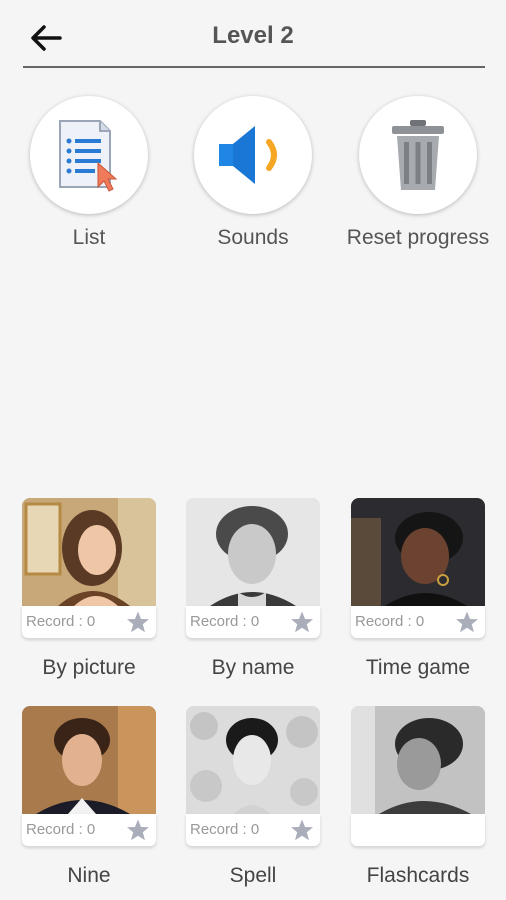 This screenshot has height=900, width=506. I want to click on page-title: Level 2, so click(253, 35).